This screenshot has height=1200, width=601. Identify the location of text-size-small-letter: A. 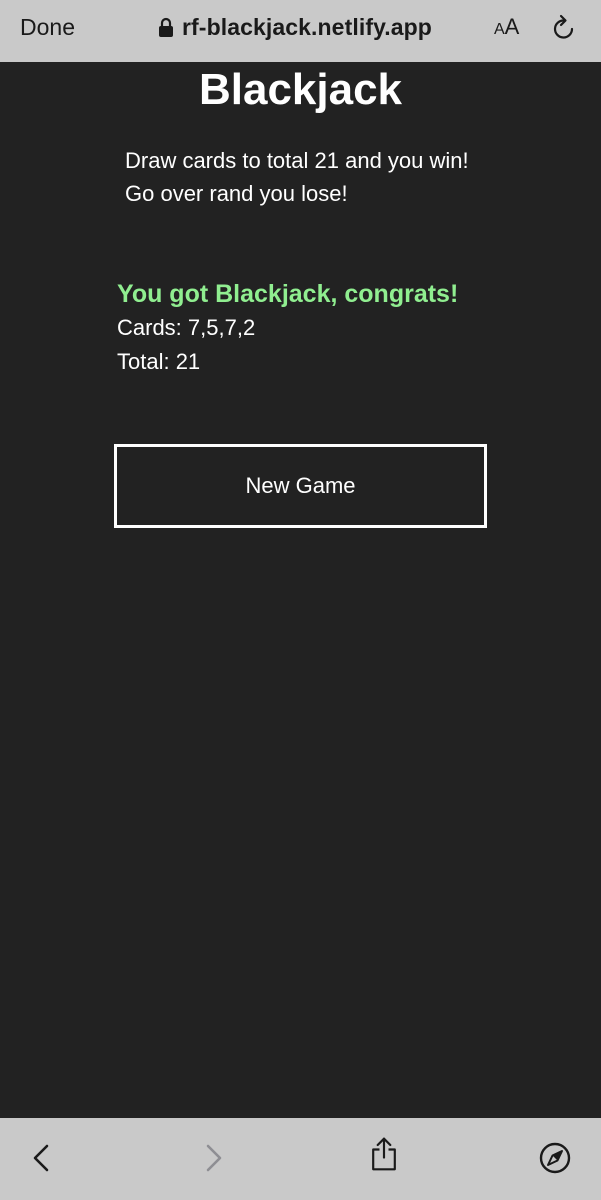
(499, 29).